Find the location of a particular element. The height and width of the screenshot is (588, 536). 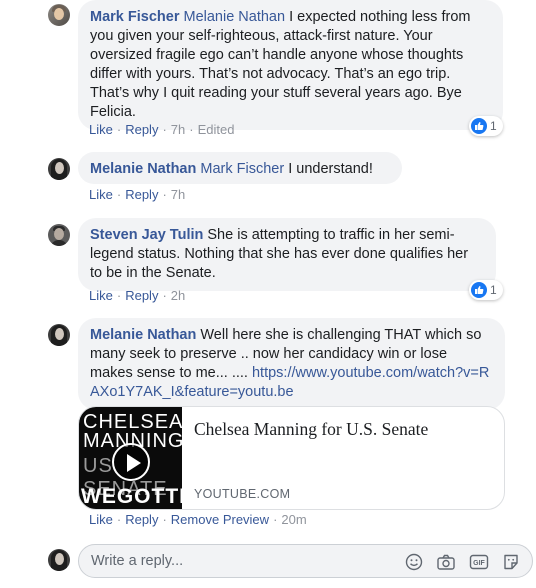

comment-author: Steven Jay Tulin is located at coordinates (146, 235).